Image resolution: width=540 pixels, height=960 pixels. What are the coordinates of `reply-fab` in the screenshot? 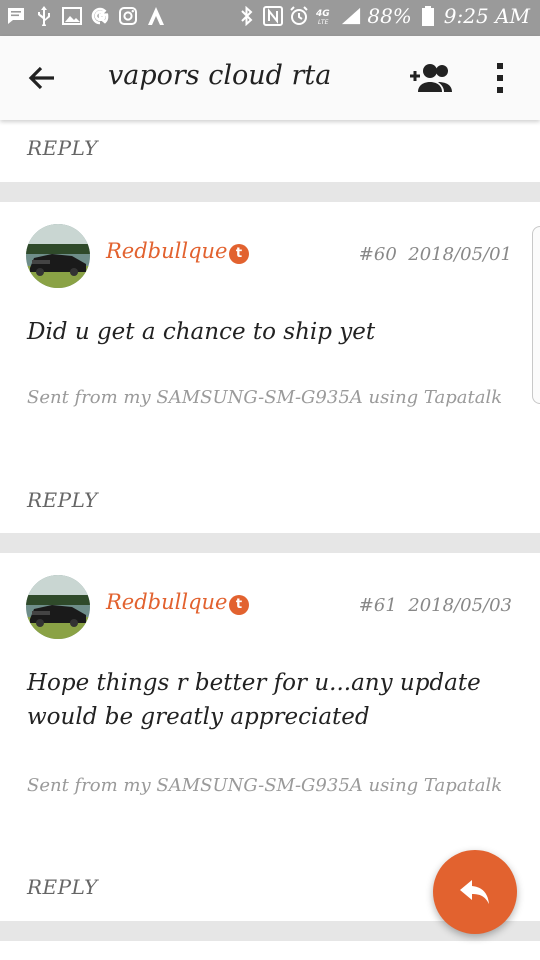 It's located at (475, 892).